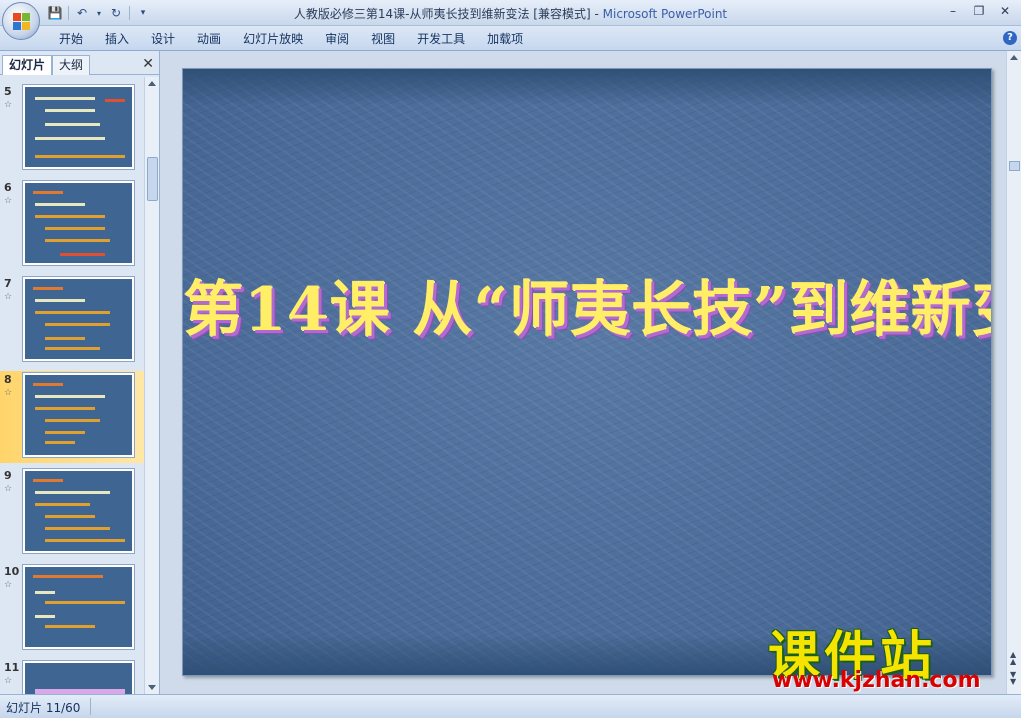 This screenshot has height=718, width=1021. I want to click on restore-icon: ❐, so click(979, 11).